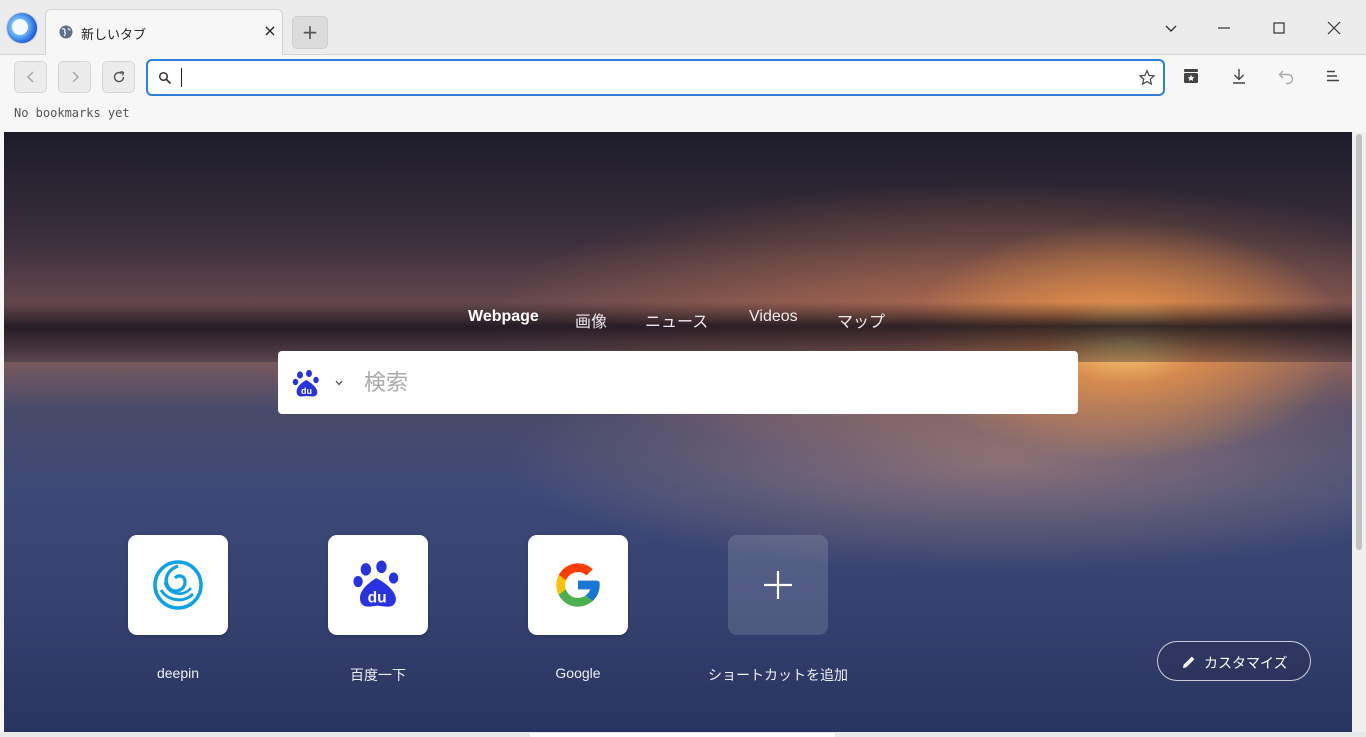  Describe the element at coordinates (683, 27) in the screenshot. I see `title-bar: 新しいタブ × +` at that location.